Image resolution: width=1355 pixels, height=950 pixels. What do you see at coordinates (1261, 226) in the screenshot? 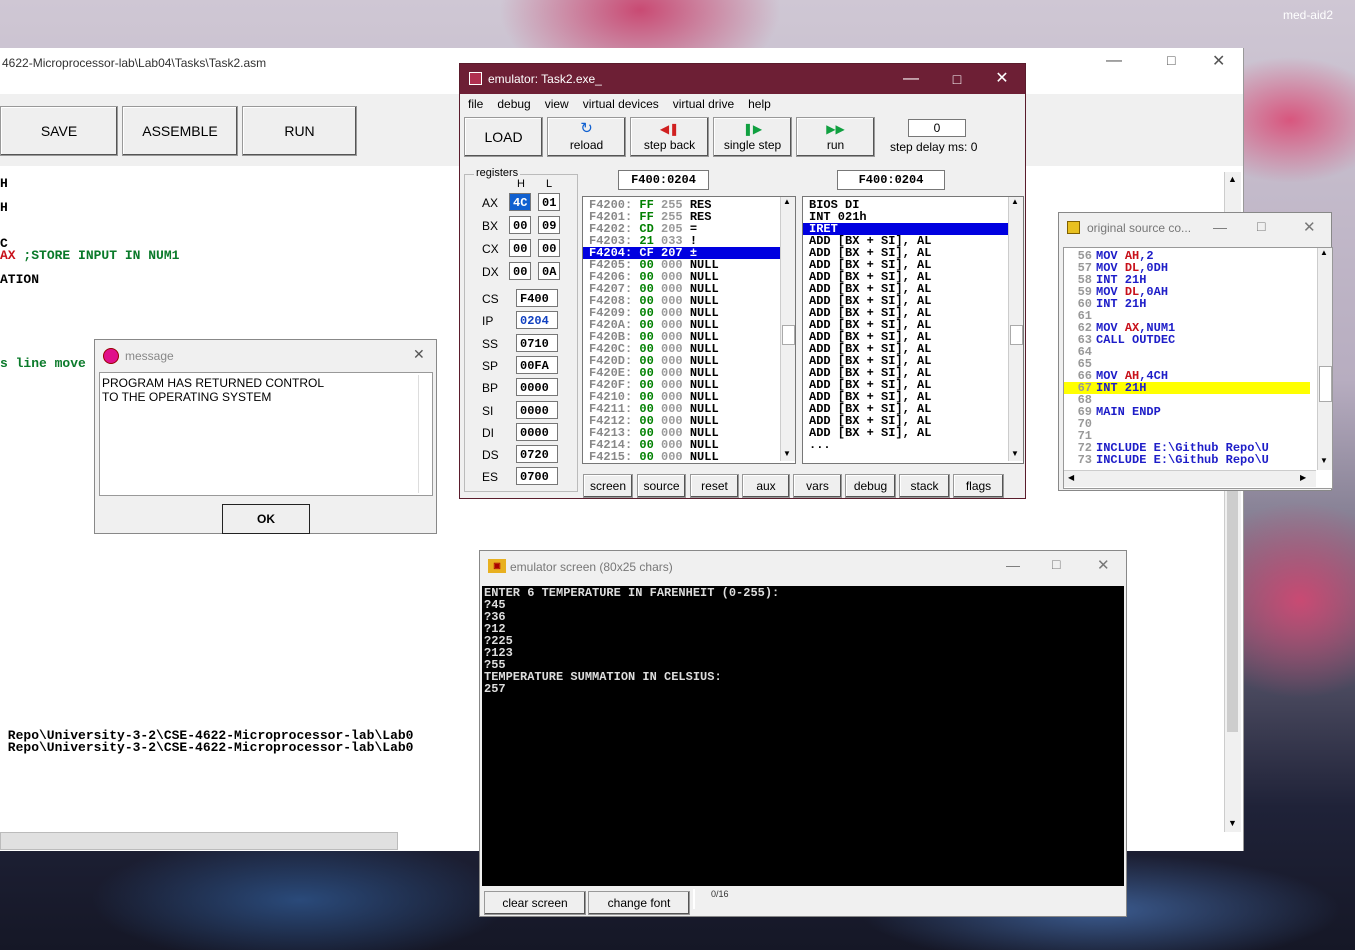
I see `source-maximize-button: □` at bounding box center [1261, 226].